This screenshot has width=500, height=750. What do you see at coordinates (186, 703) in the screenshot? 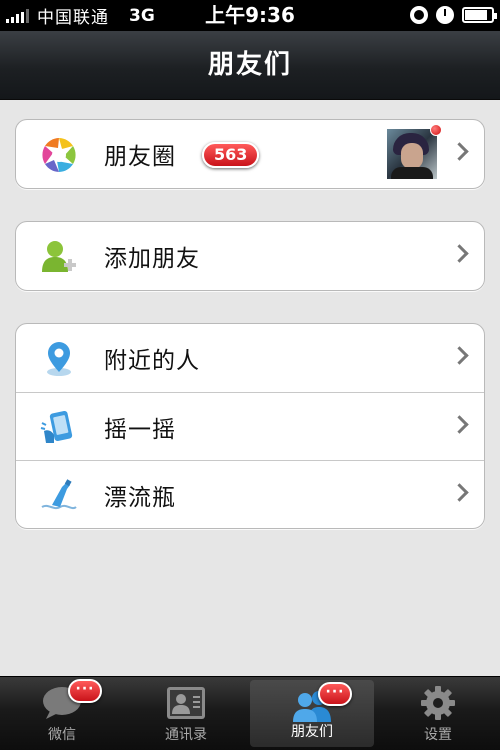
I see `contacts-card-icon` at bounding box center [186, 703].